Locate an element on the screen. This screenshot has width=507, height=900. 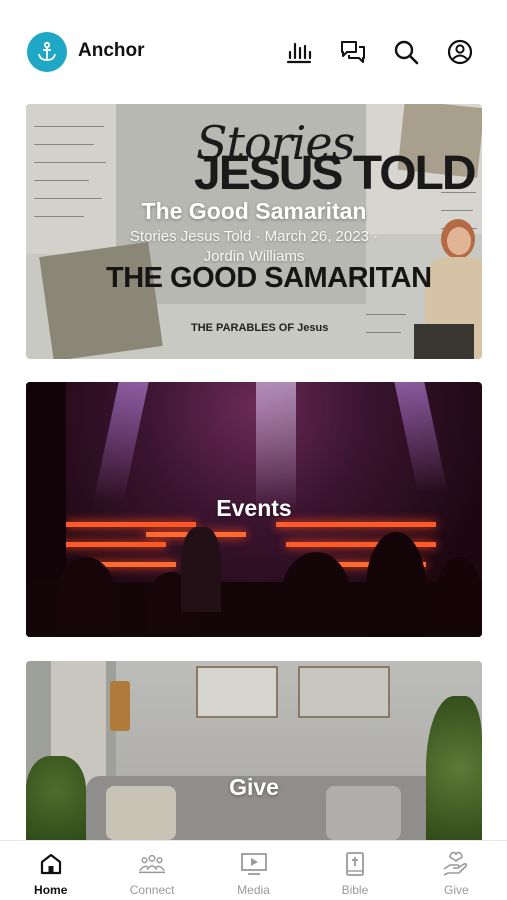
media-icon is located at coordinates (254, 864).